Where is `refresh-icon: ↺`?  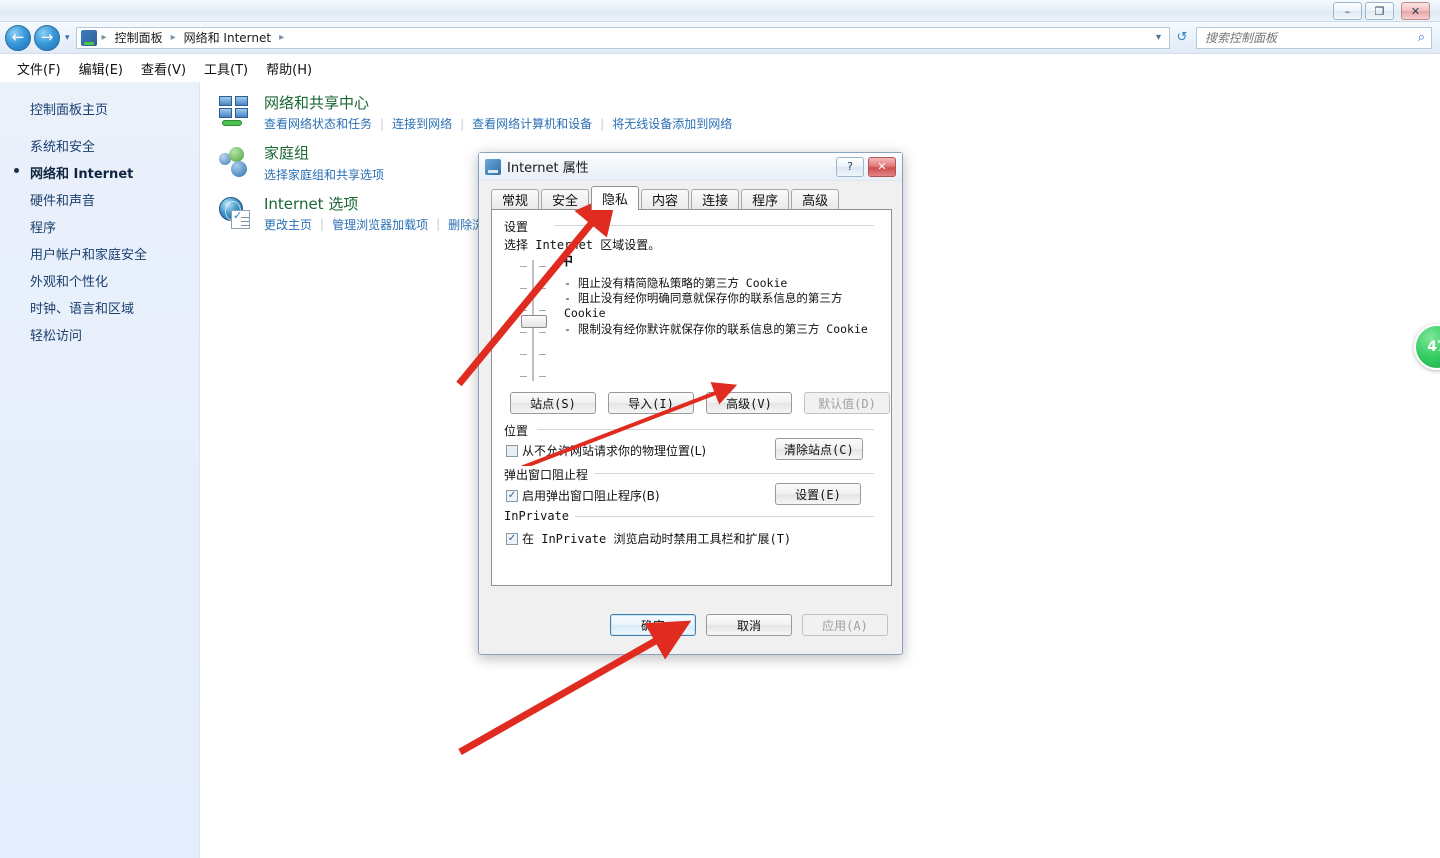
refresh-icon: ↺ is located at coordinates (1182, 37).